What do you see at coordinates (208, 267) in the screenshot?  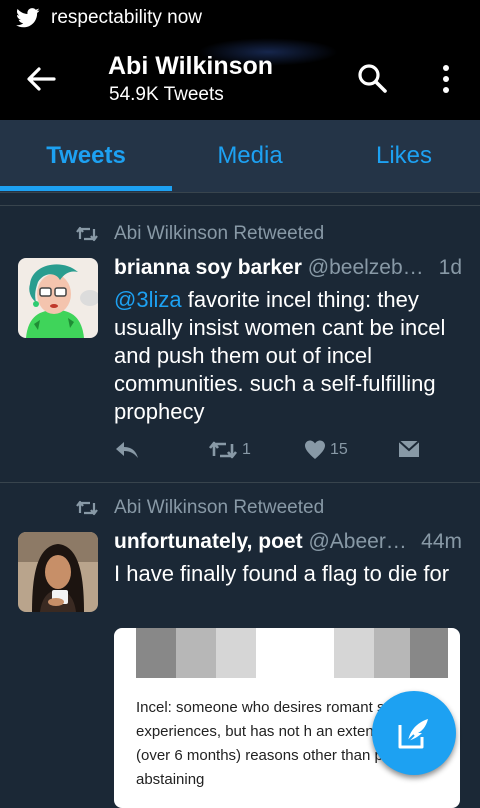 I see `author-name: brianna soy barker` at bounding box center [208, 267].